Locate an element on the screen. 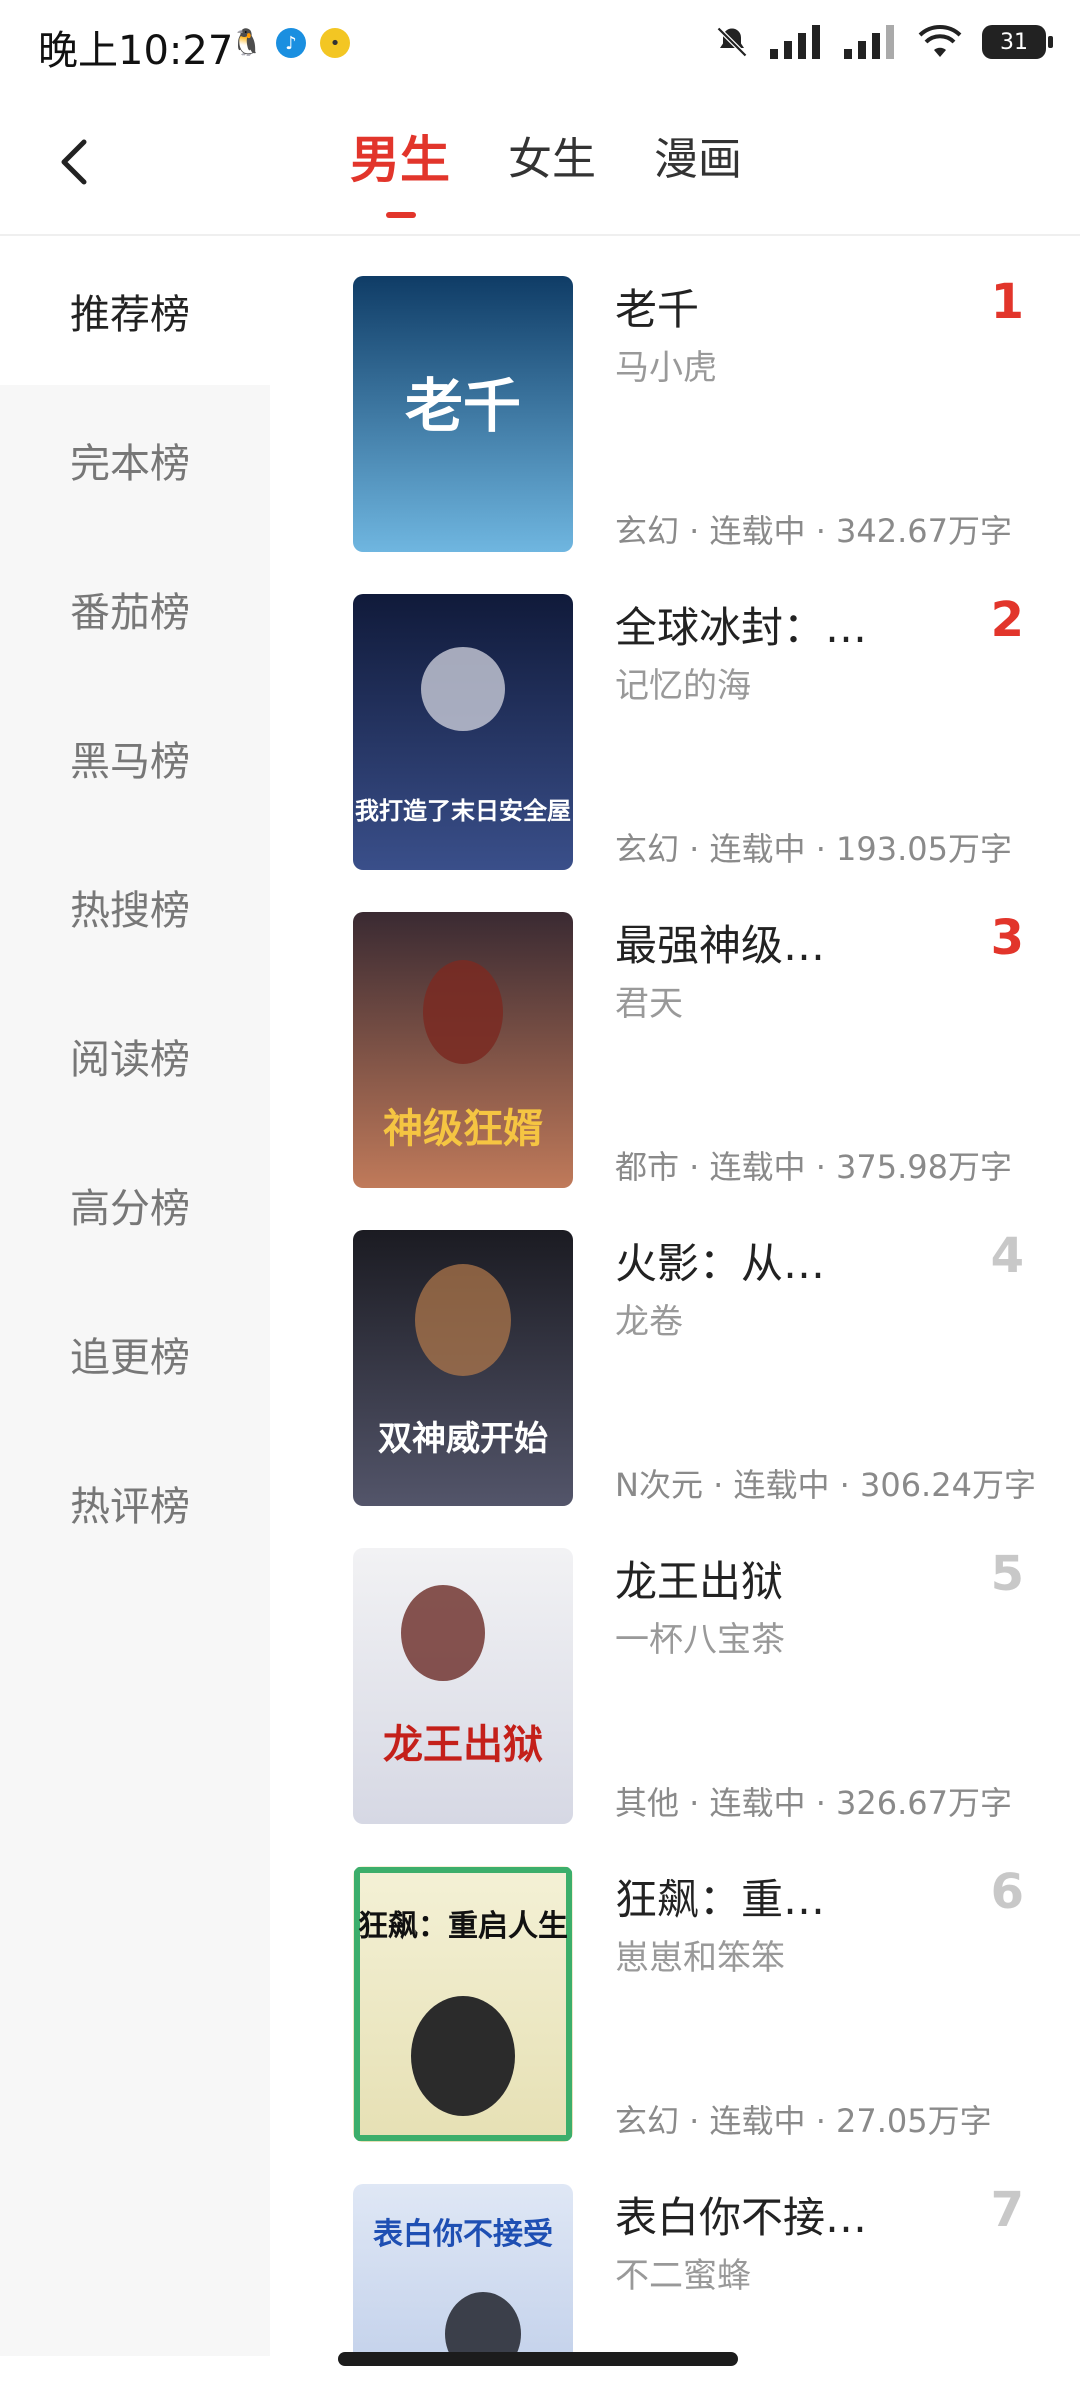 The height and width of the screenshot is (2400, 1080). notification-icons: 🐧 ♪ • is located at coordinates (290, 43).